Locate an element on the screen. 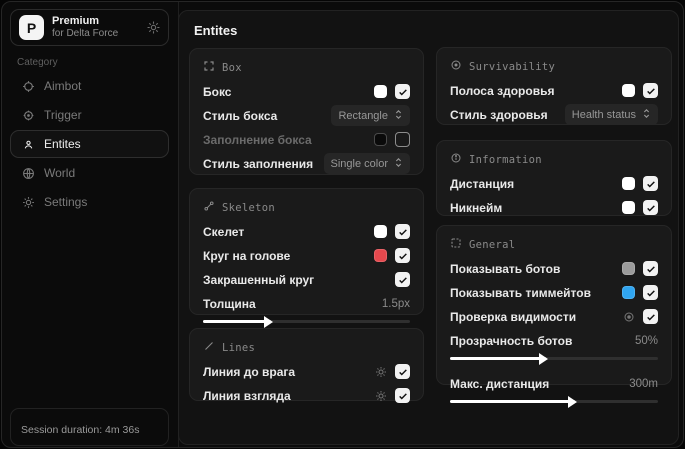  setting-row: Прозрачность ботов 50% is located at coordinates (554, 340).